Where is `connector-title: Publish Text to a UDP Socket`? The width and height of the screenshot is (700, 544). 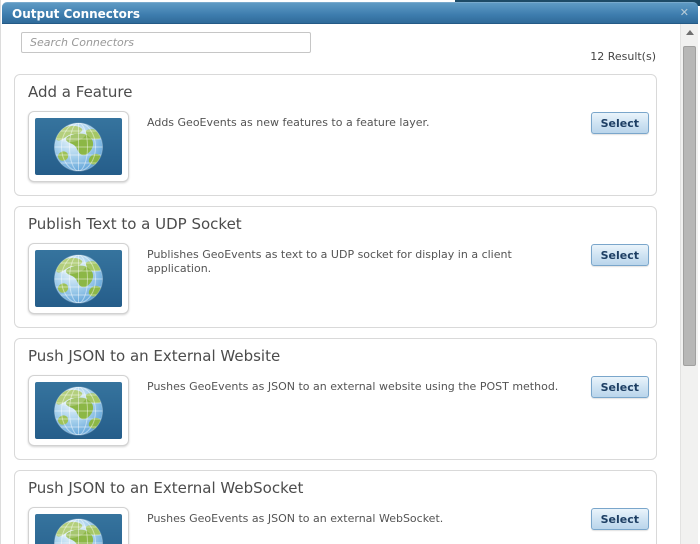 connector-title: Publish Text to a UDP Socket is located at coordinates (135, 224).